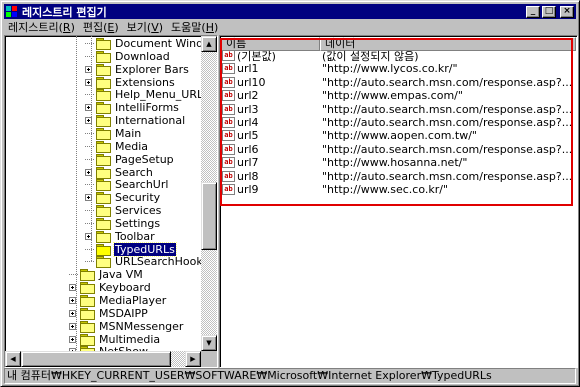  Describe the element at coordinates (118, 300) in the screenshot. I see `tree-item: MediaPlayer` at that location.